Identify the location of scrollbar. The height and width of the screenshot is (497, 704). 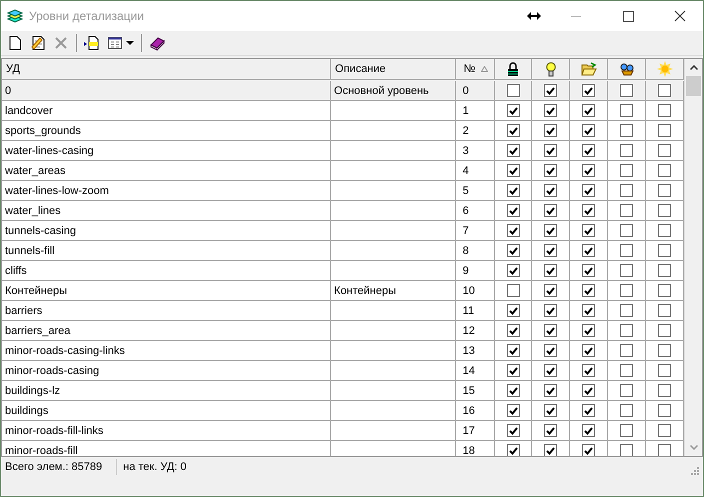
(693, 257).